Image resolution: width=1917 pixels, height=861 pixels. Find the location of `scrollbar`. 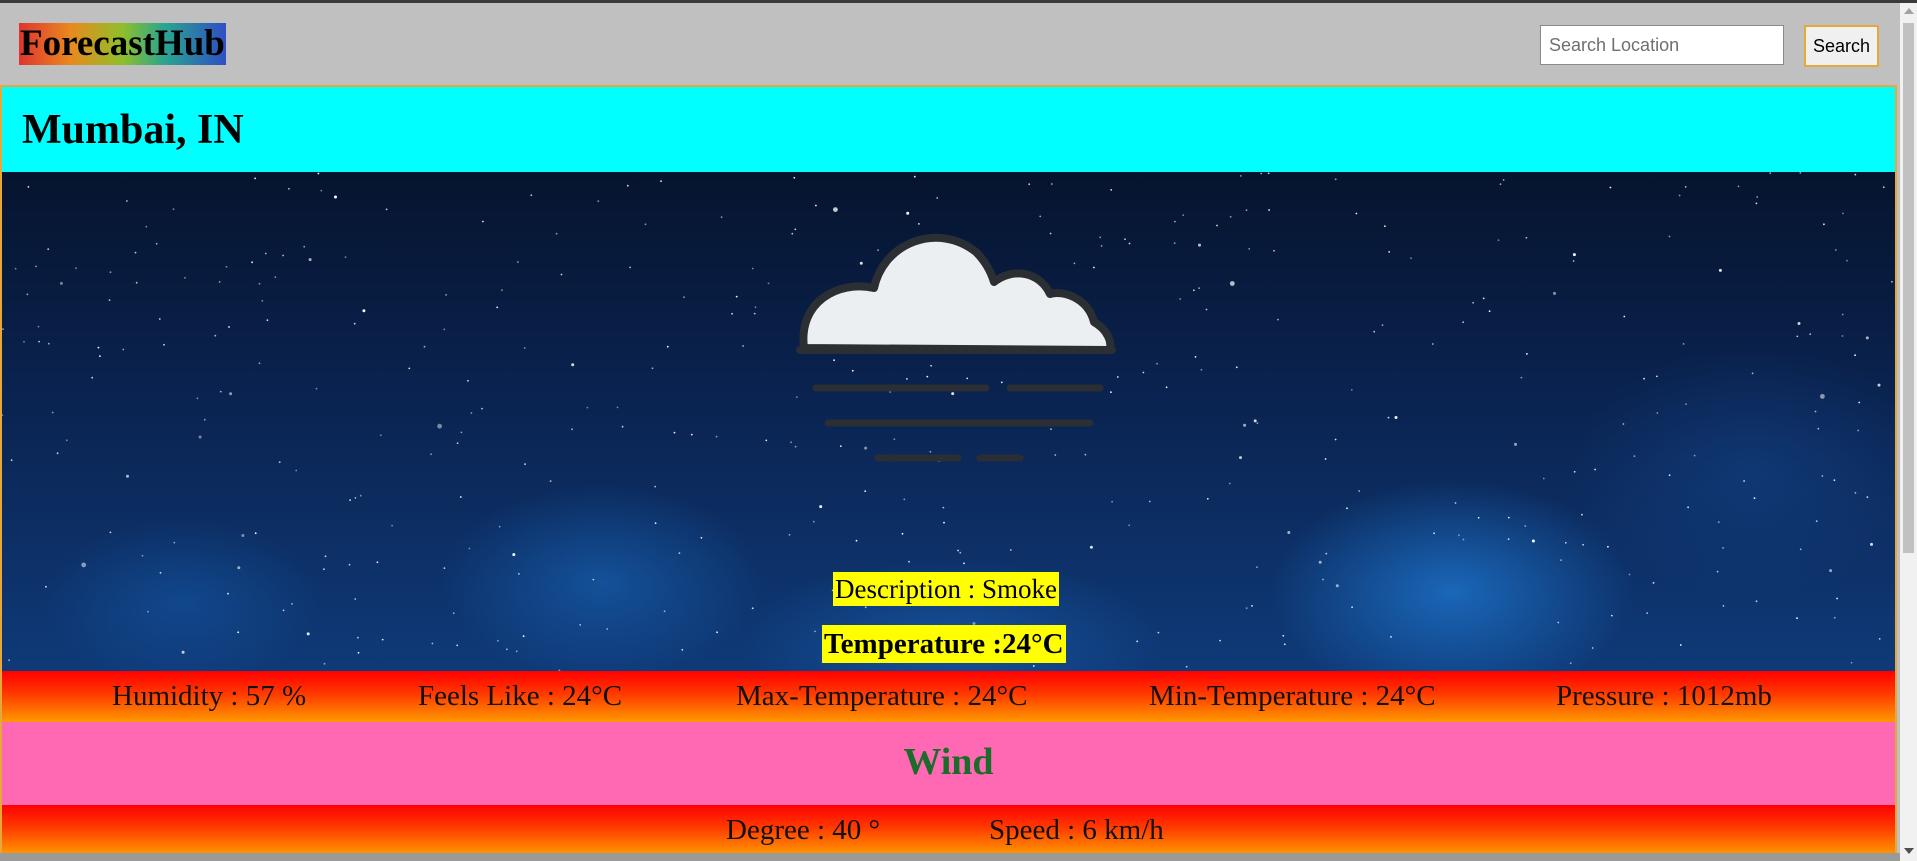

scrollbar is located at coordinates (1908, 432).